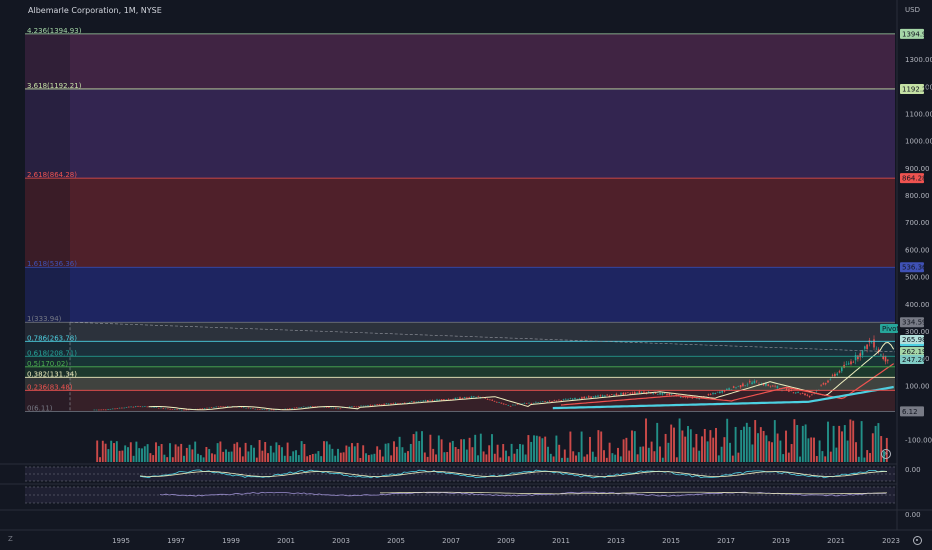 This screenshot has height=550, width=932. I want to click on time-tick-4: 2003, so click(341, 541).